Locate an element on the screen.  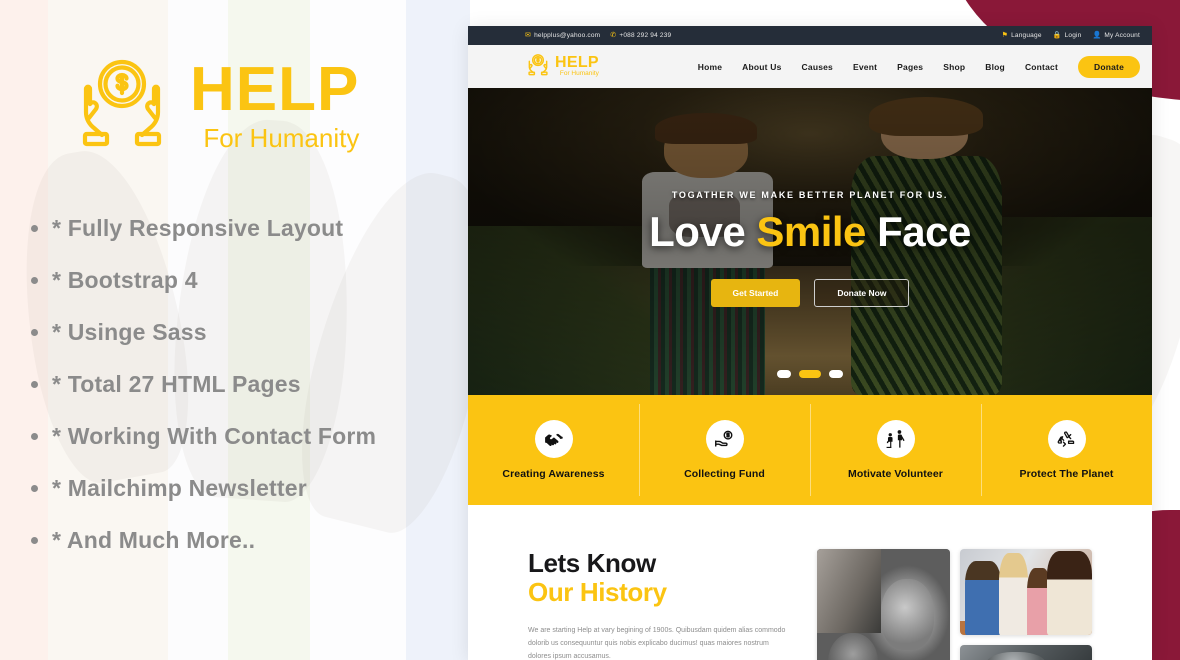
list-item: * And Much More.. is located at coordinates (241, 540).